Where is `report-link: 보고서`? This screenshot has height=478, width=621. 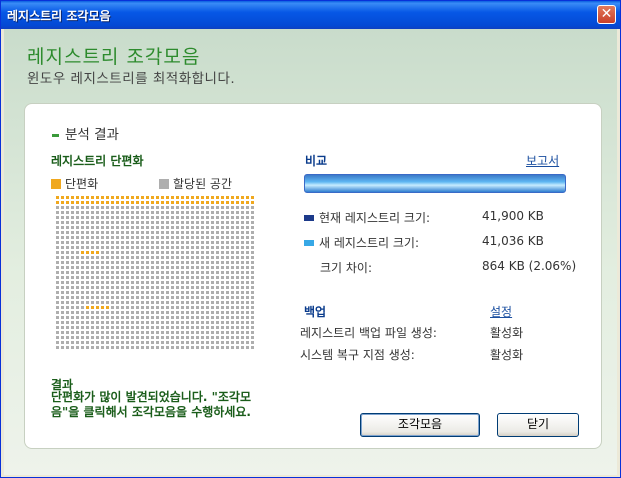 report-link: 보고서 is located at coordinates (542, 160).